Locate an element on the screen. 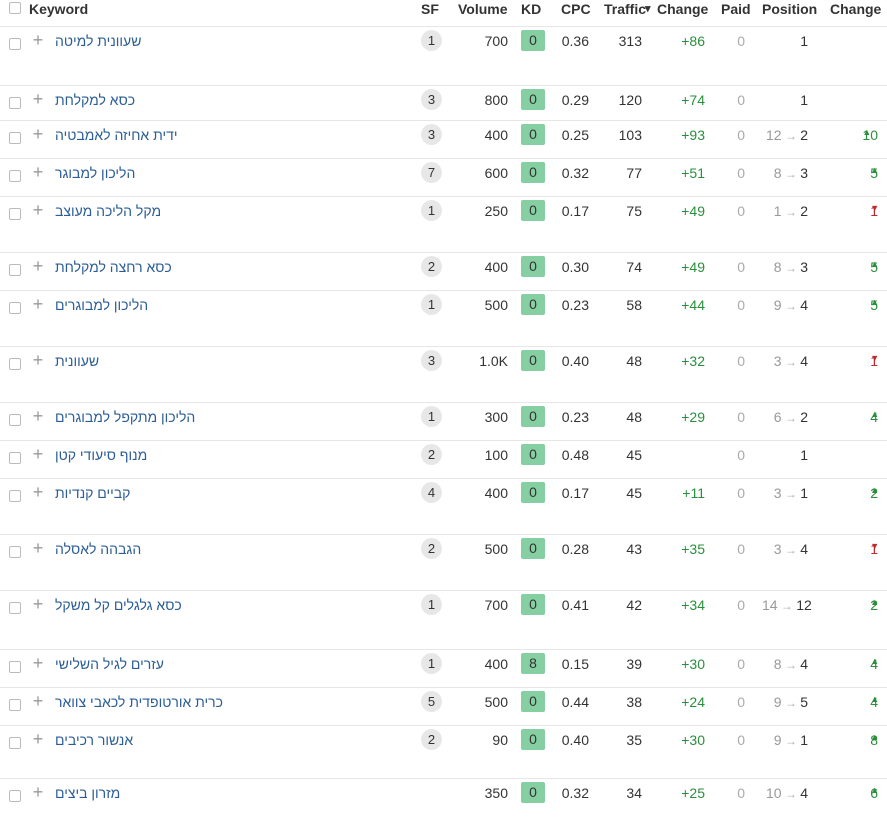 The image size is (887, 827). col-keyword: Keyword is located at coordinates (58, 9).